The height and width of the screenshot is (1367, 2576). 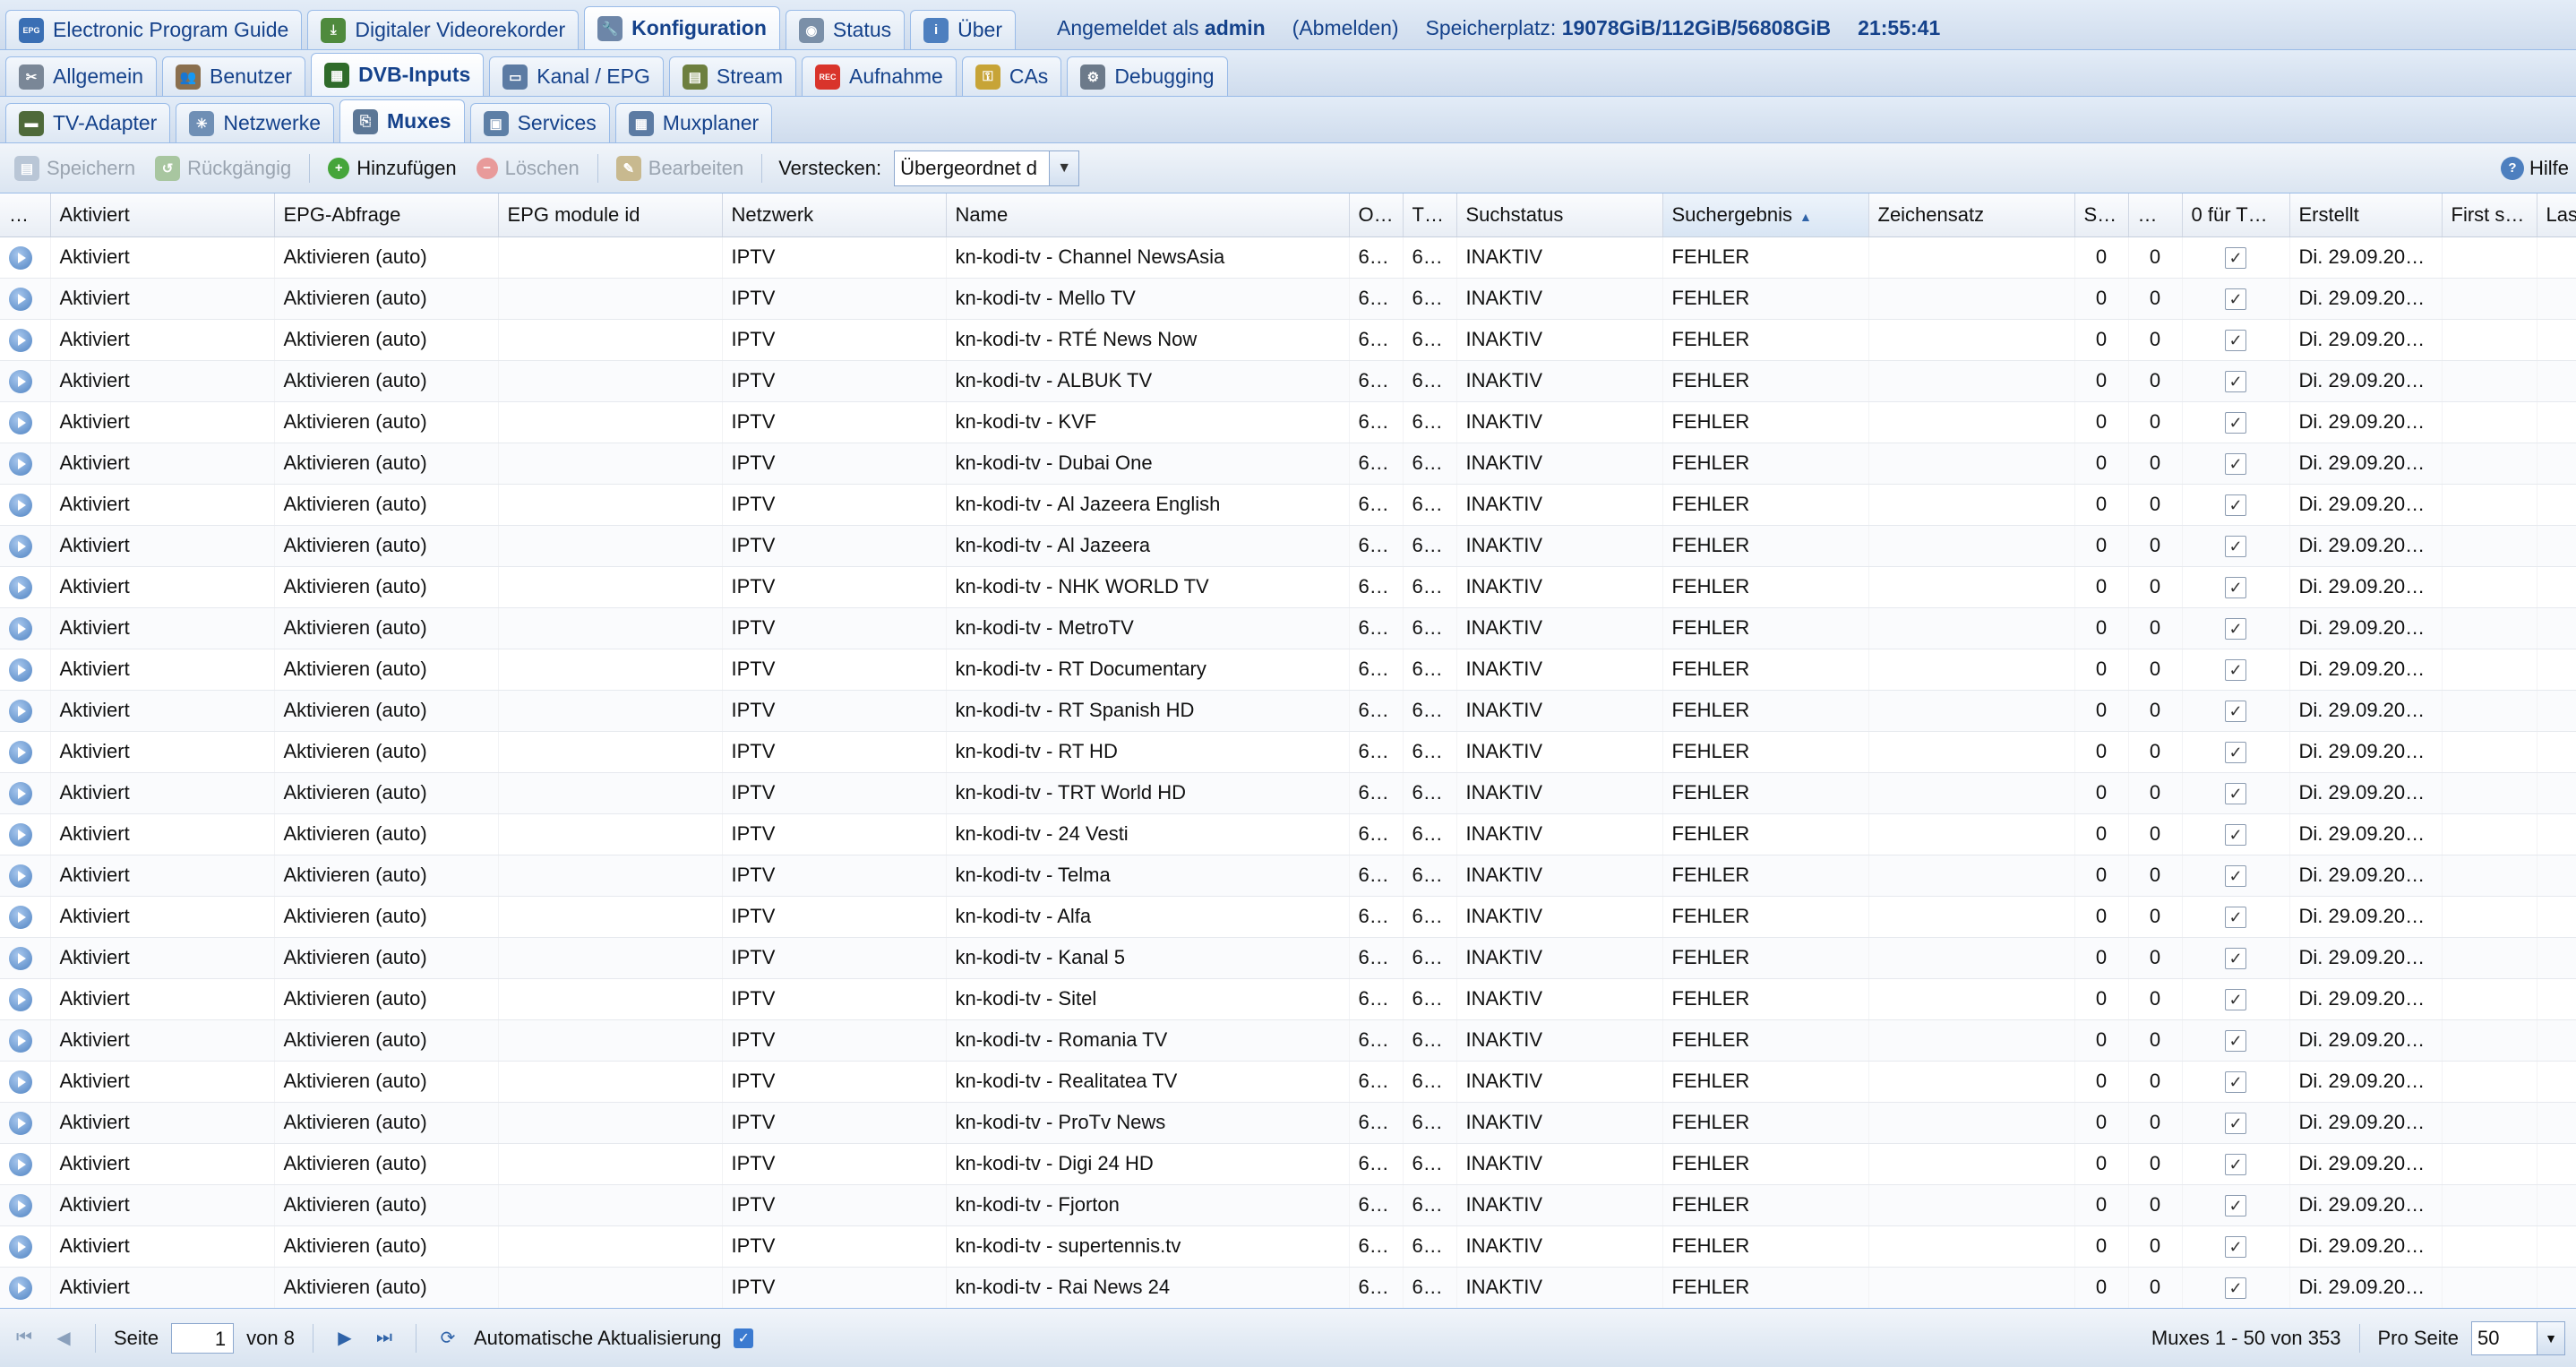 What do you see at coordinates (203, 1338) in the screenshot?
I see `page-input: 1` at bounding box center [203, 1338].